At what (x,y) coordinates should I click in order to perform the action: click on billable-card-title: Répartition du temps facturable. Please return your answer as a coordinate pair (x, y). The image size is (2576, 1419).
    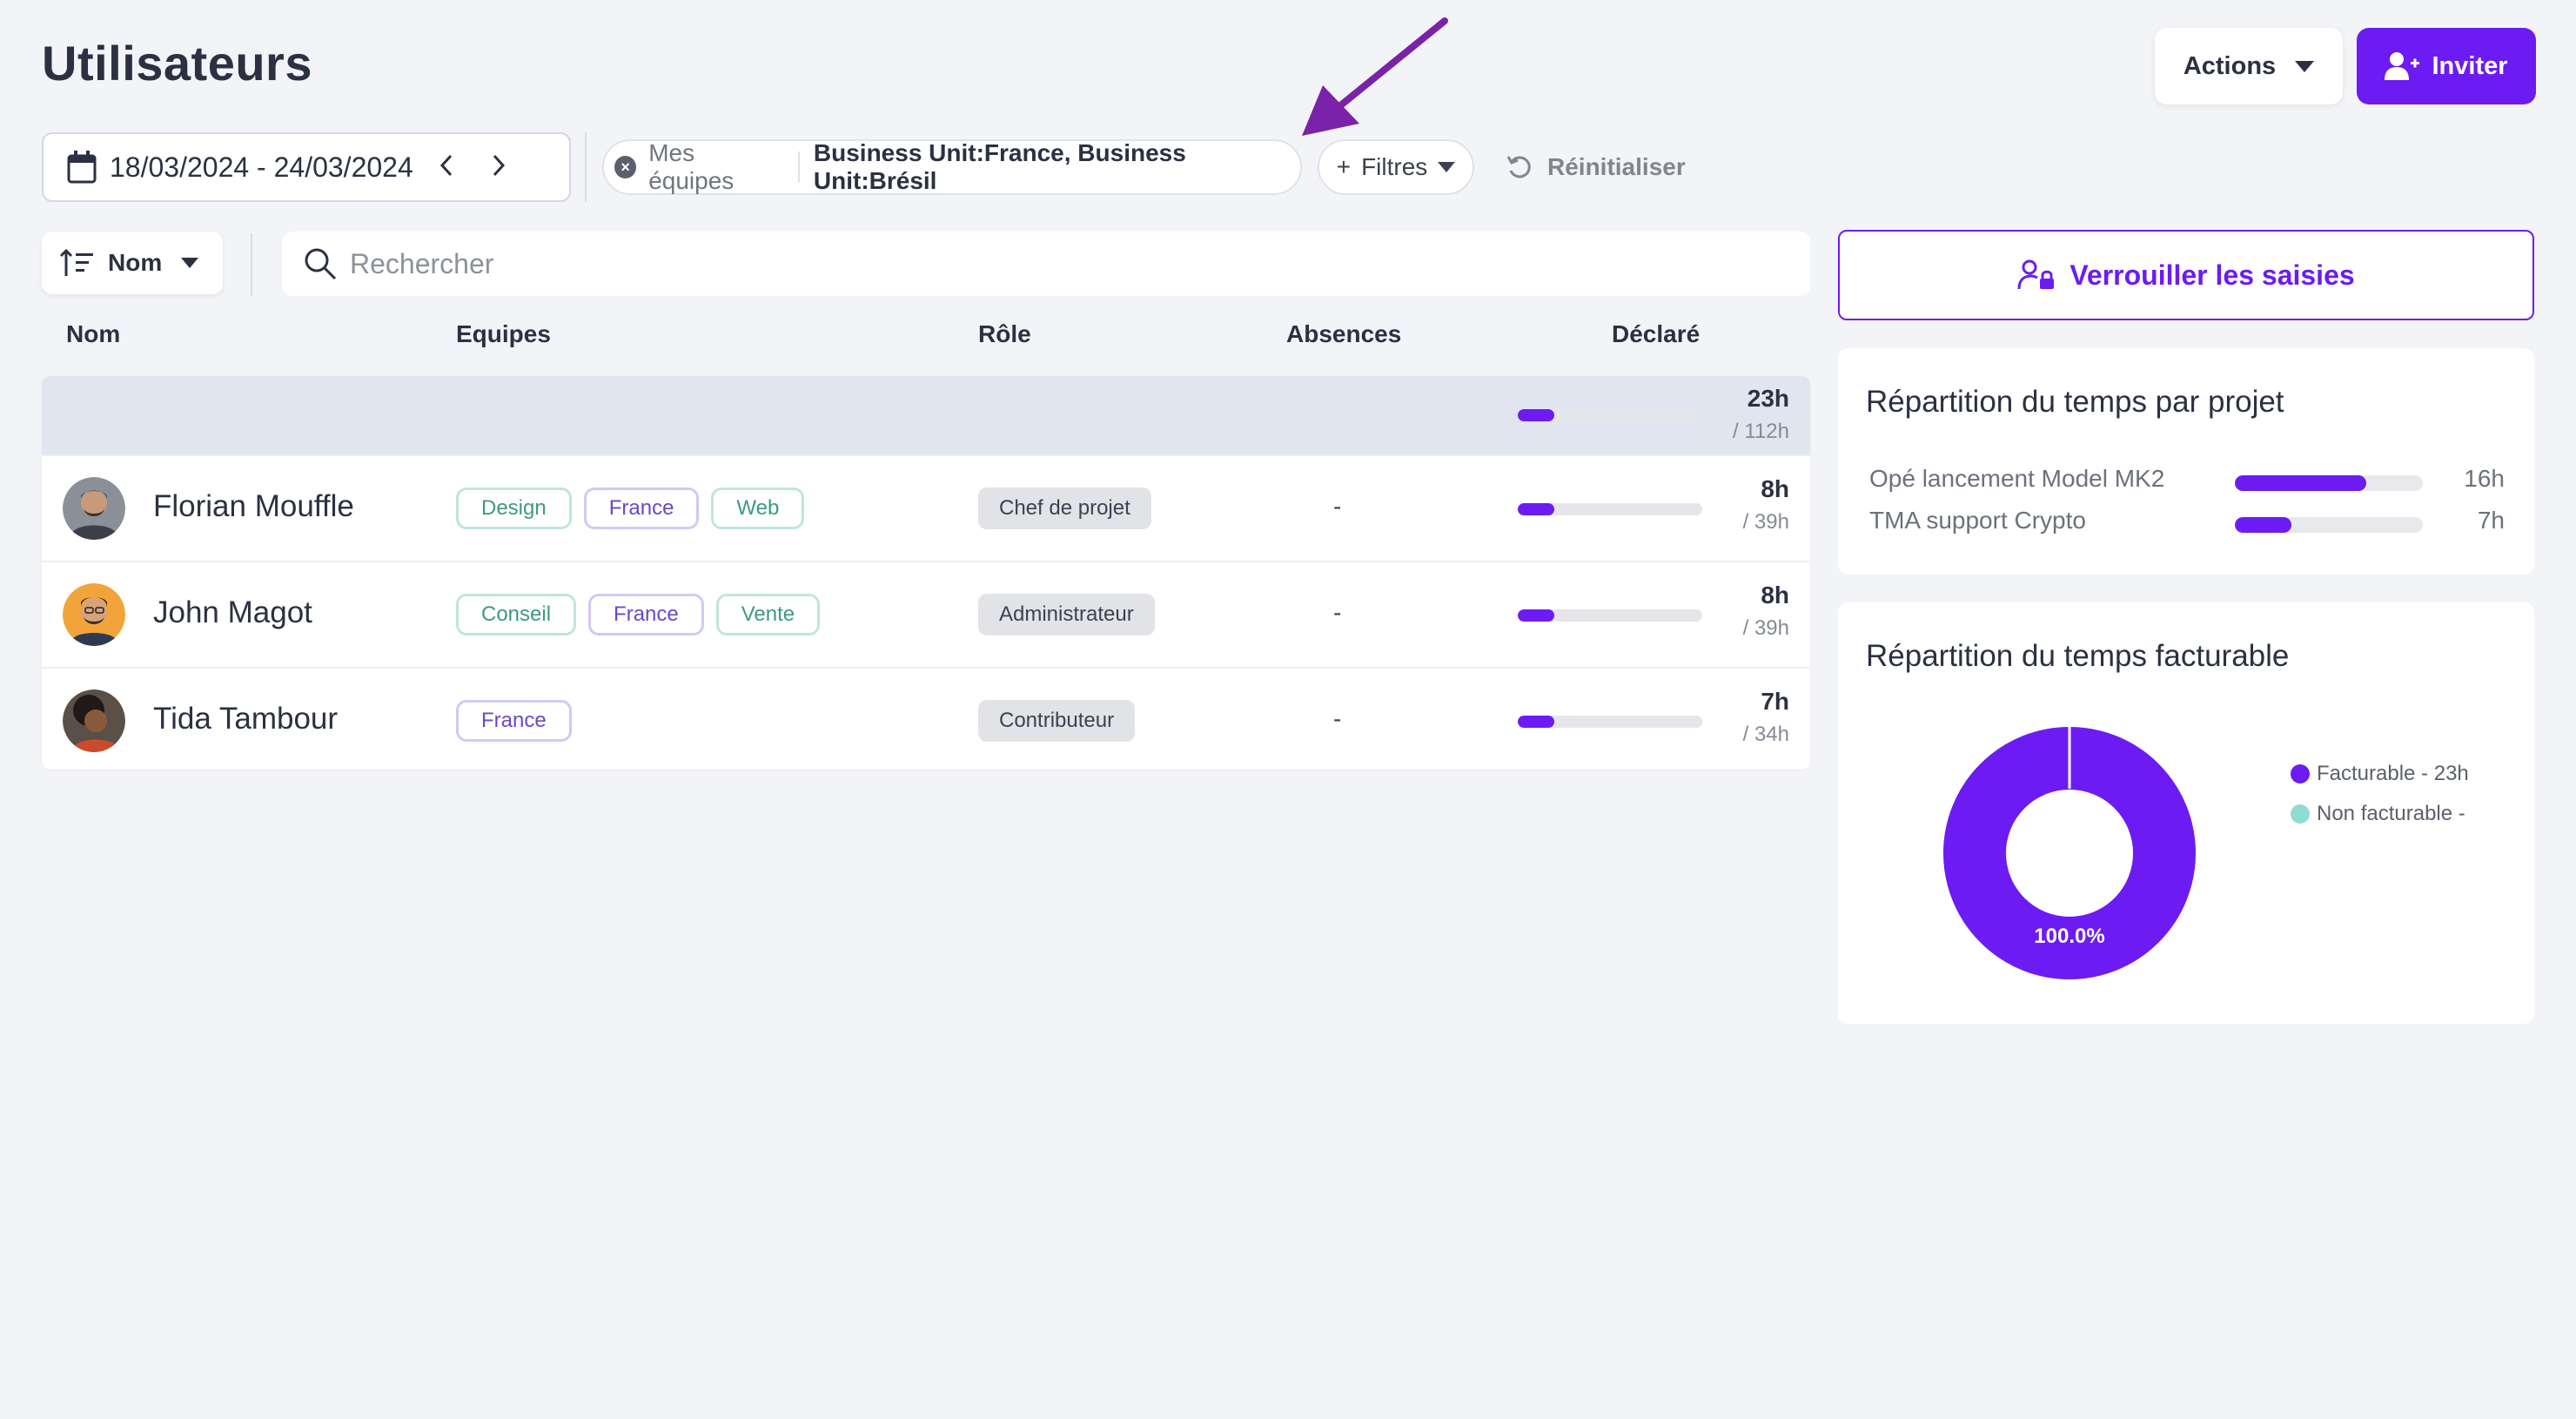
    Looking at the image, I should click on (2078, 656).